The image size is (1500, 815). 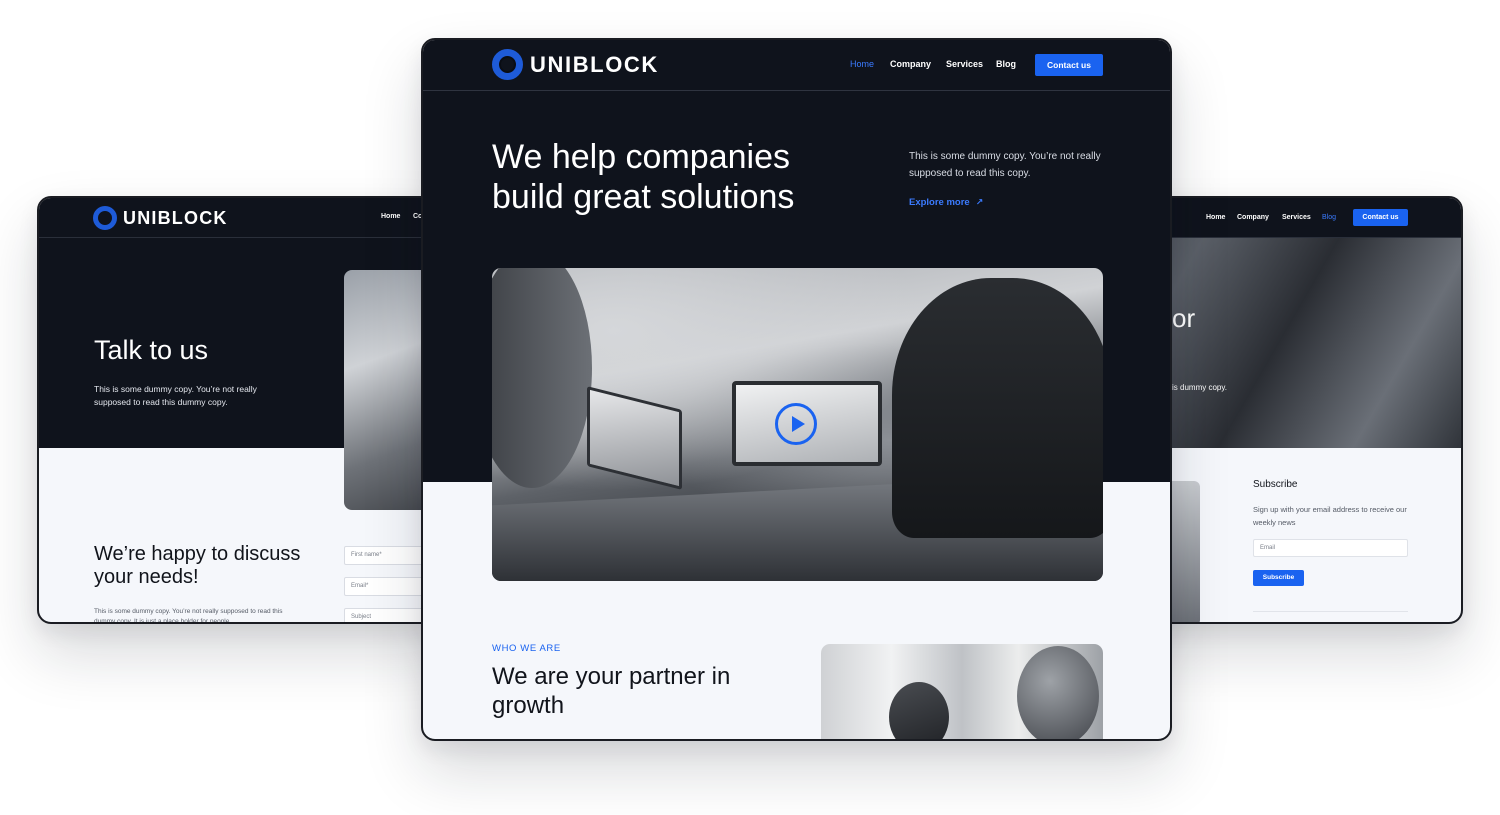 I want to click on hero-title: We help companies build great solutions, so click(x=643, y=177).